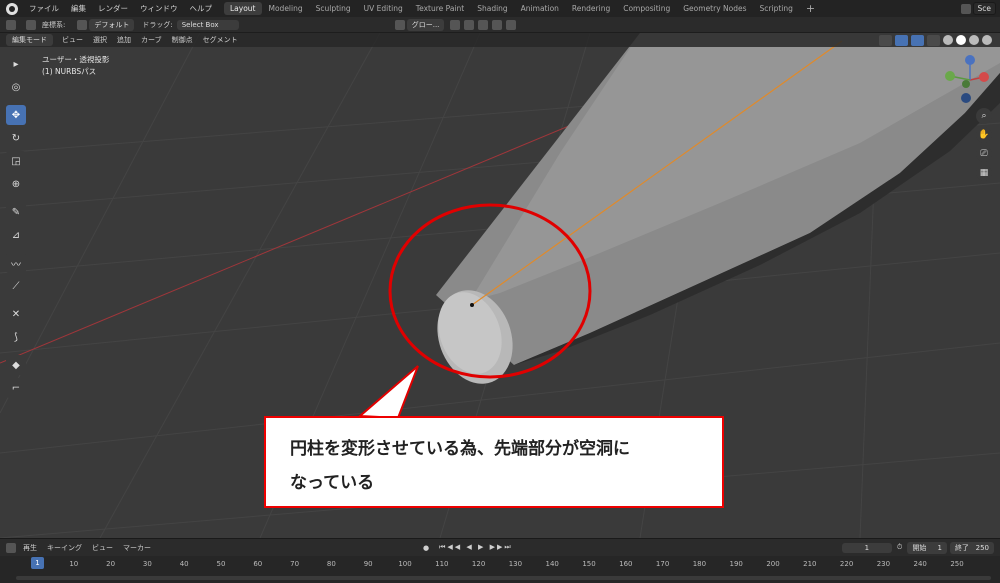 The height and width of the screenshot is (583, 1000). Describe the element at coordinates (500, 40) in the screenshot. I see `mode-header: 編集モード ビュー 選択 追加 カーブ 制御点 セグメント` at that location.